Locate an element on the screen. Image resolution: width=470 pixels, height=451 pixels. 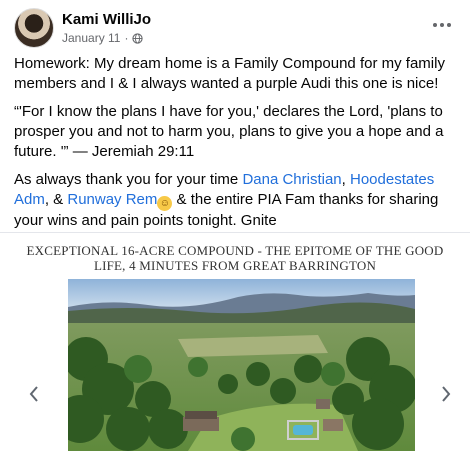
mention-dana-christian: Dana Christian is located at coordinates (291, 179).